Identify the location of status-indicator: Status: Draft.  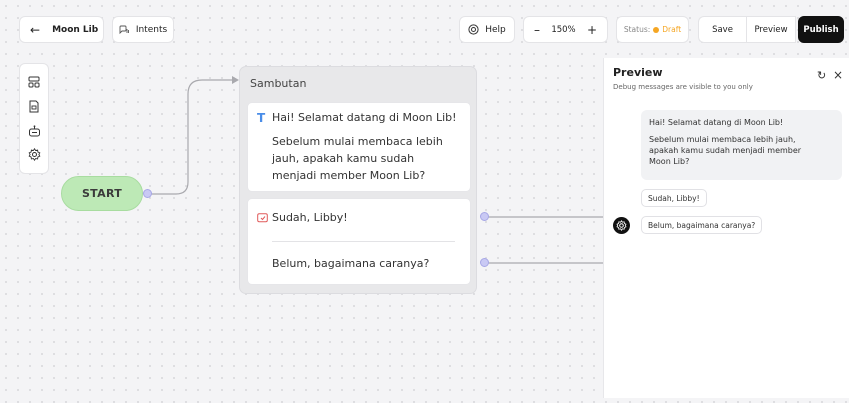
(652, 29).